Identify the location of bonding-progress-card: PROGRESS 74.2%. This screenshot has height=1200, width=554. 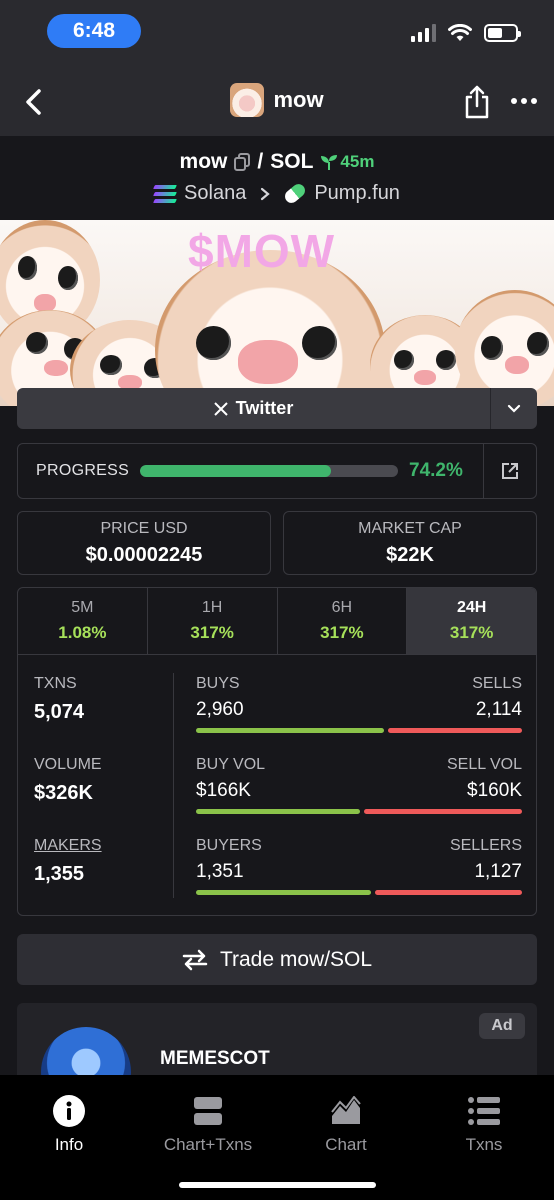
(277, 471).